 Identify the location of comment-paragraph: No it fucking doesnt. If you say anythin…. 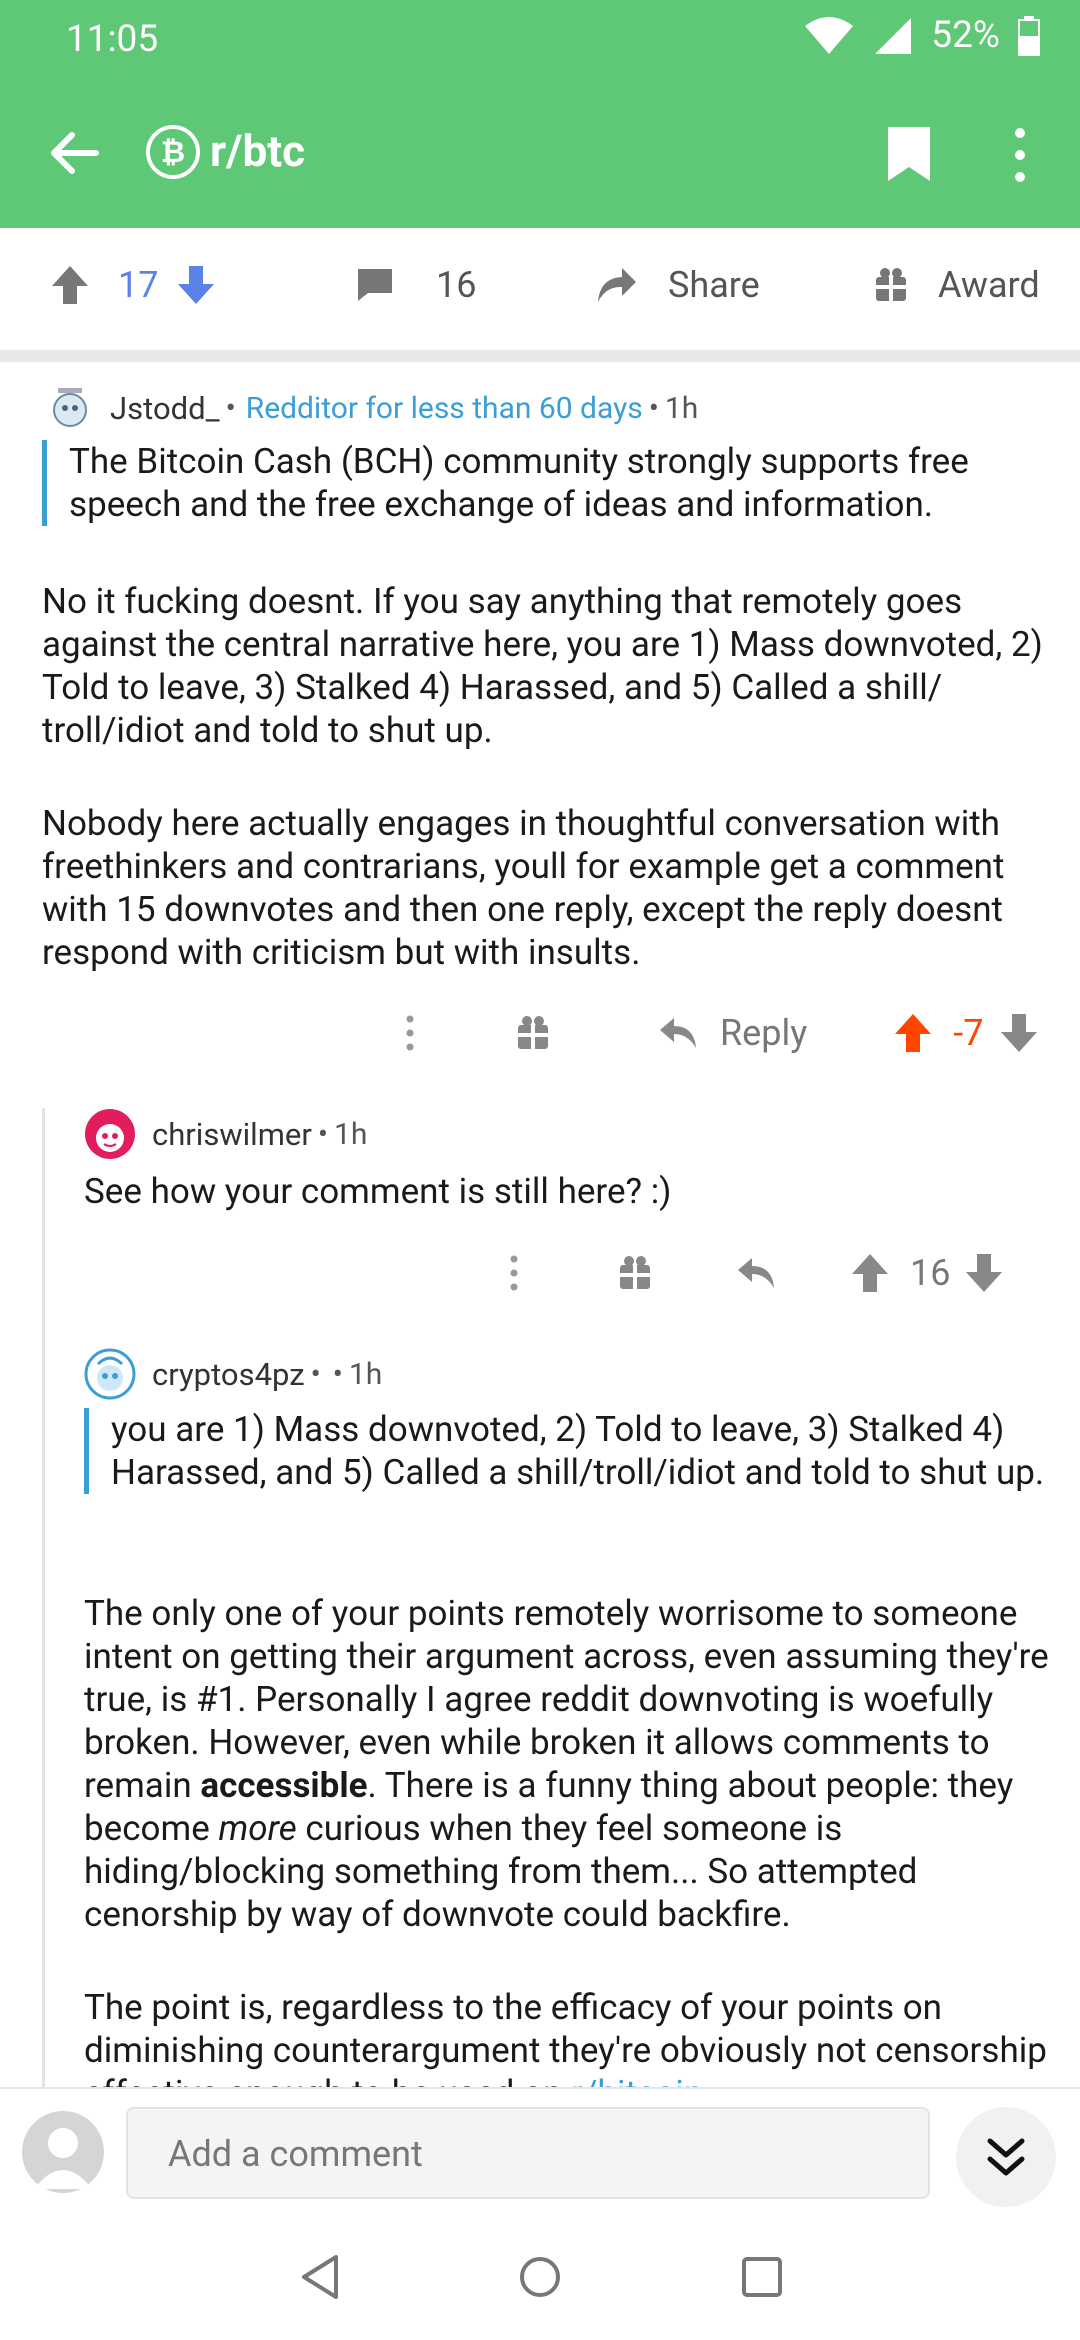
(542, 666).